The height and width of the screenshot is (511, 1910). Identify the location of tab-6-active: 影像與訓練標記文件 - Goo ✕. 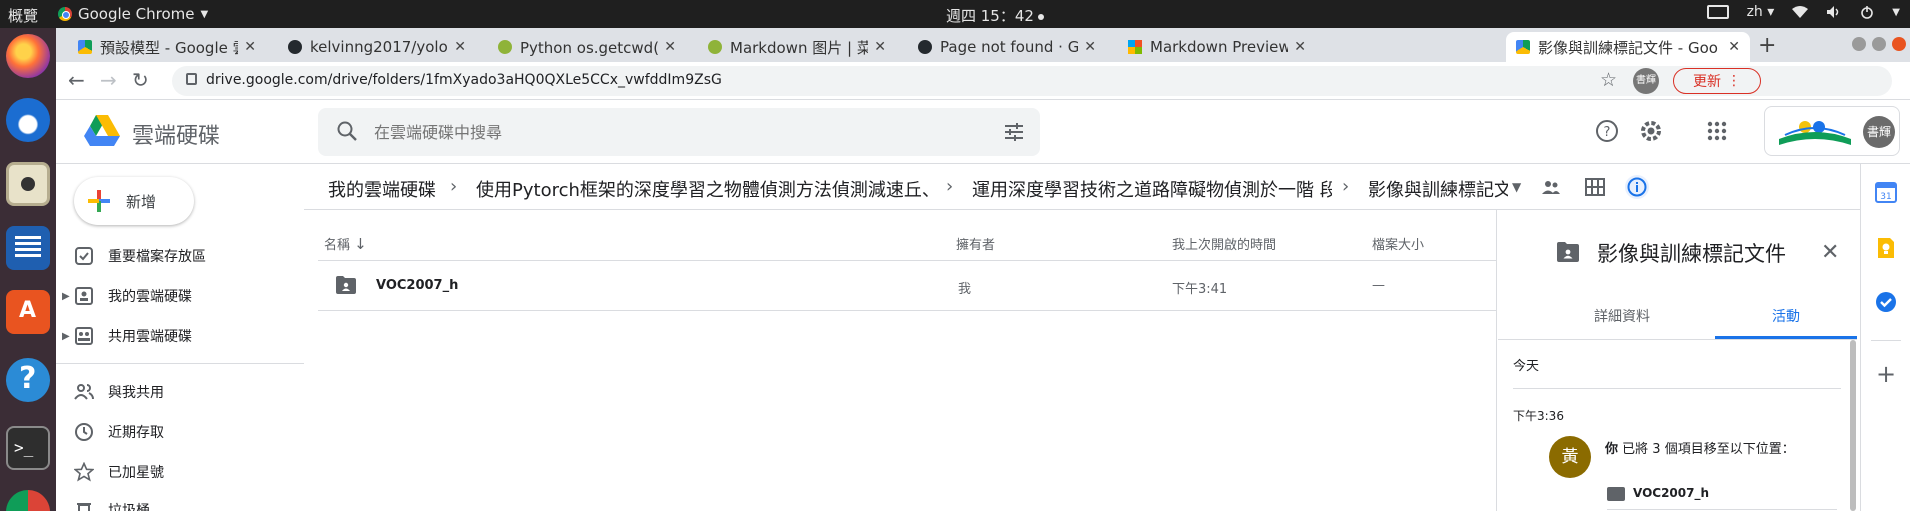
(1628, 47).